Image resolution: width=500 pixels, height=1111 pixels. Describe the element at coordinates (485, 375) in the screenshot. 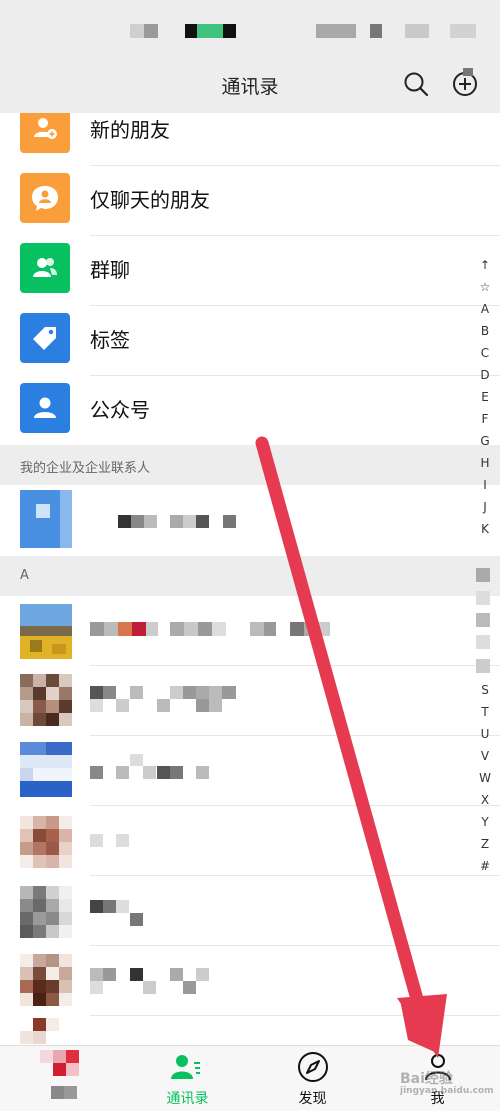

I see `alphabet-index-letter: D` at that location.